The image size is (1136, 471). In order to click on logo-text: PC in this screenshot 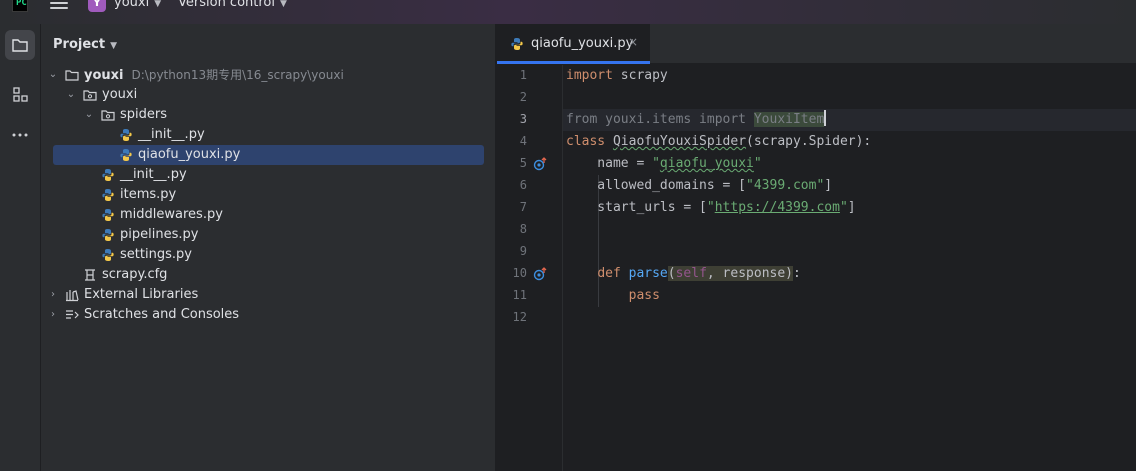, I will do `click(21, 4)`.